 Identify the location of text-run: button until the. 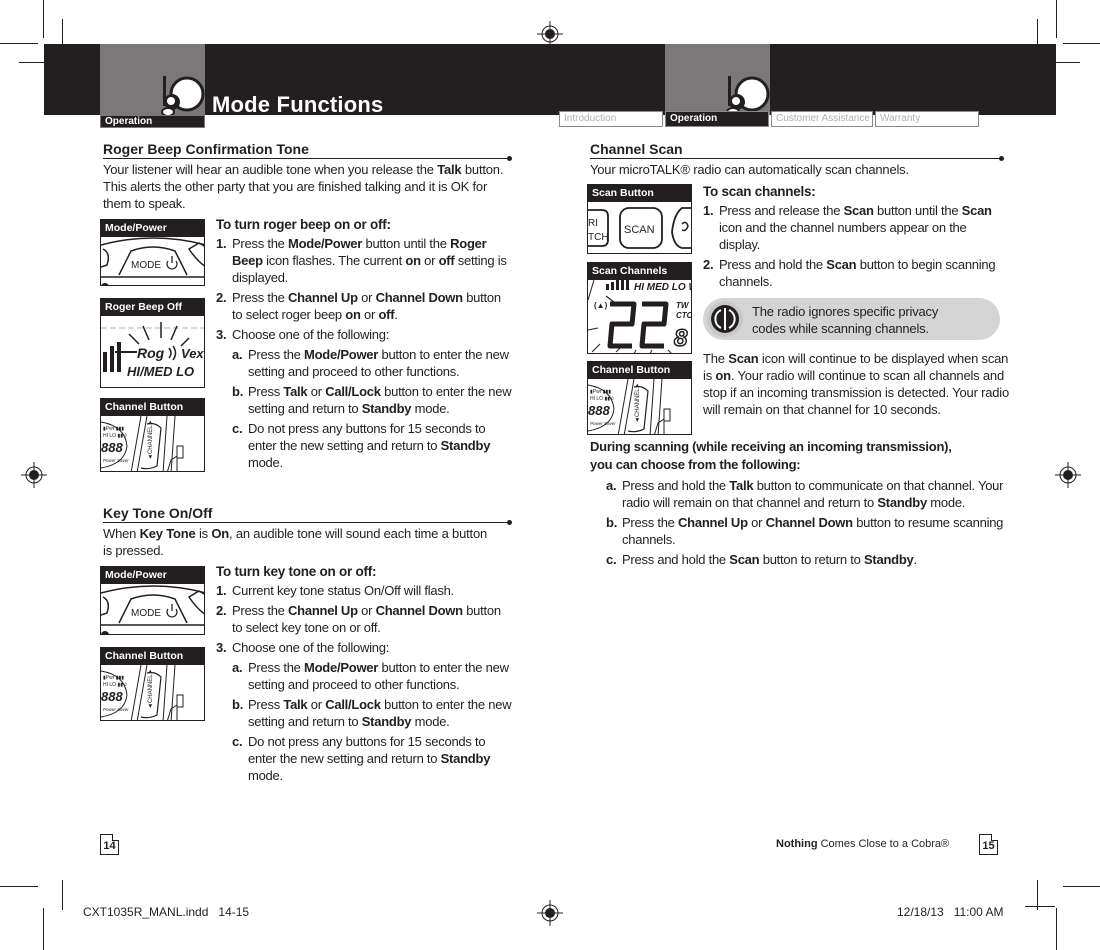
(406, 243).